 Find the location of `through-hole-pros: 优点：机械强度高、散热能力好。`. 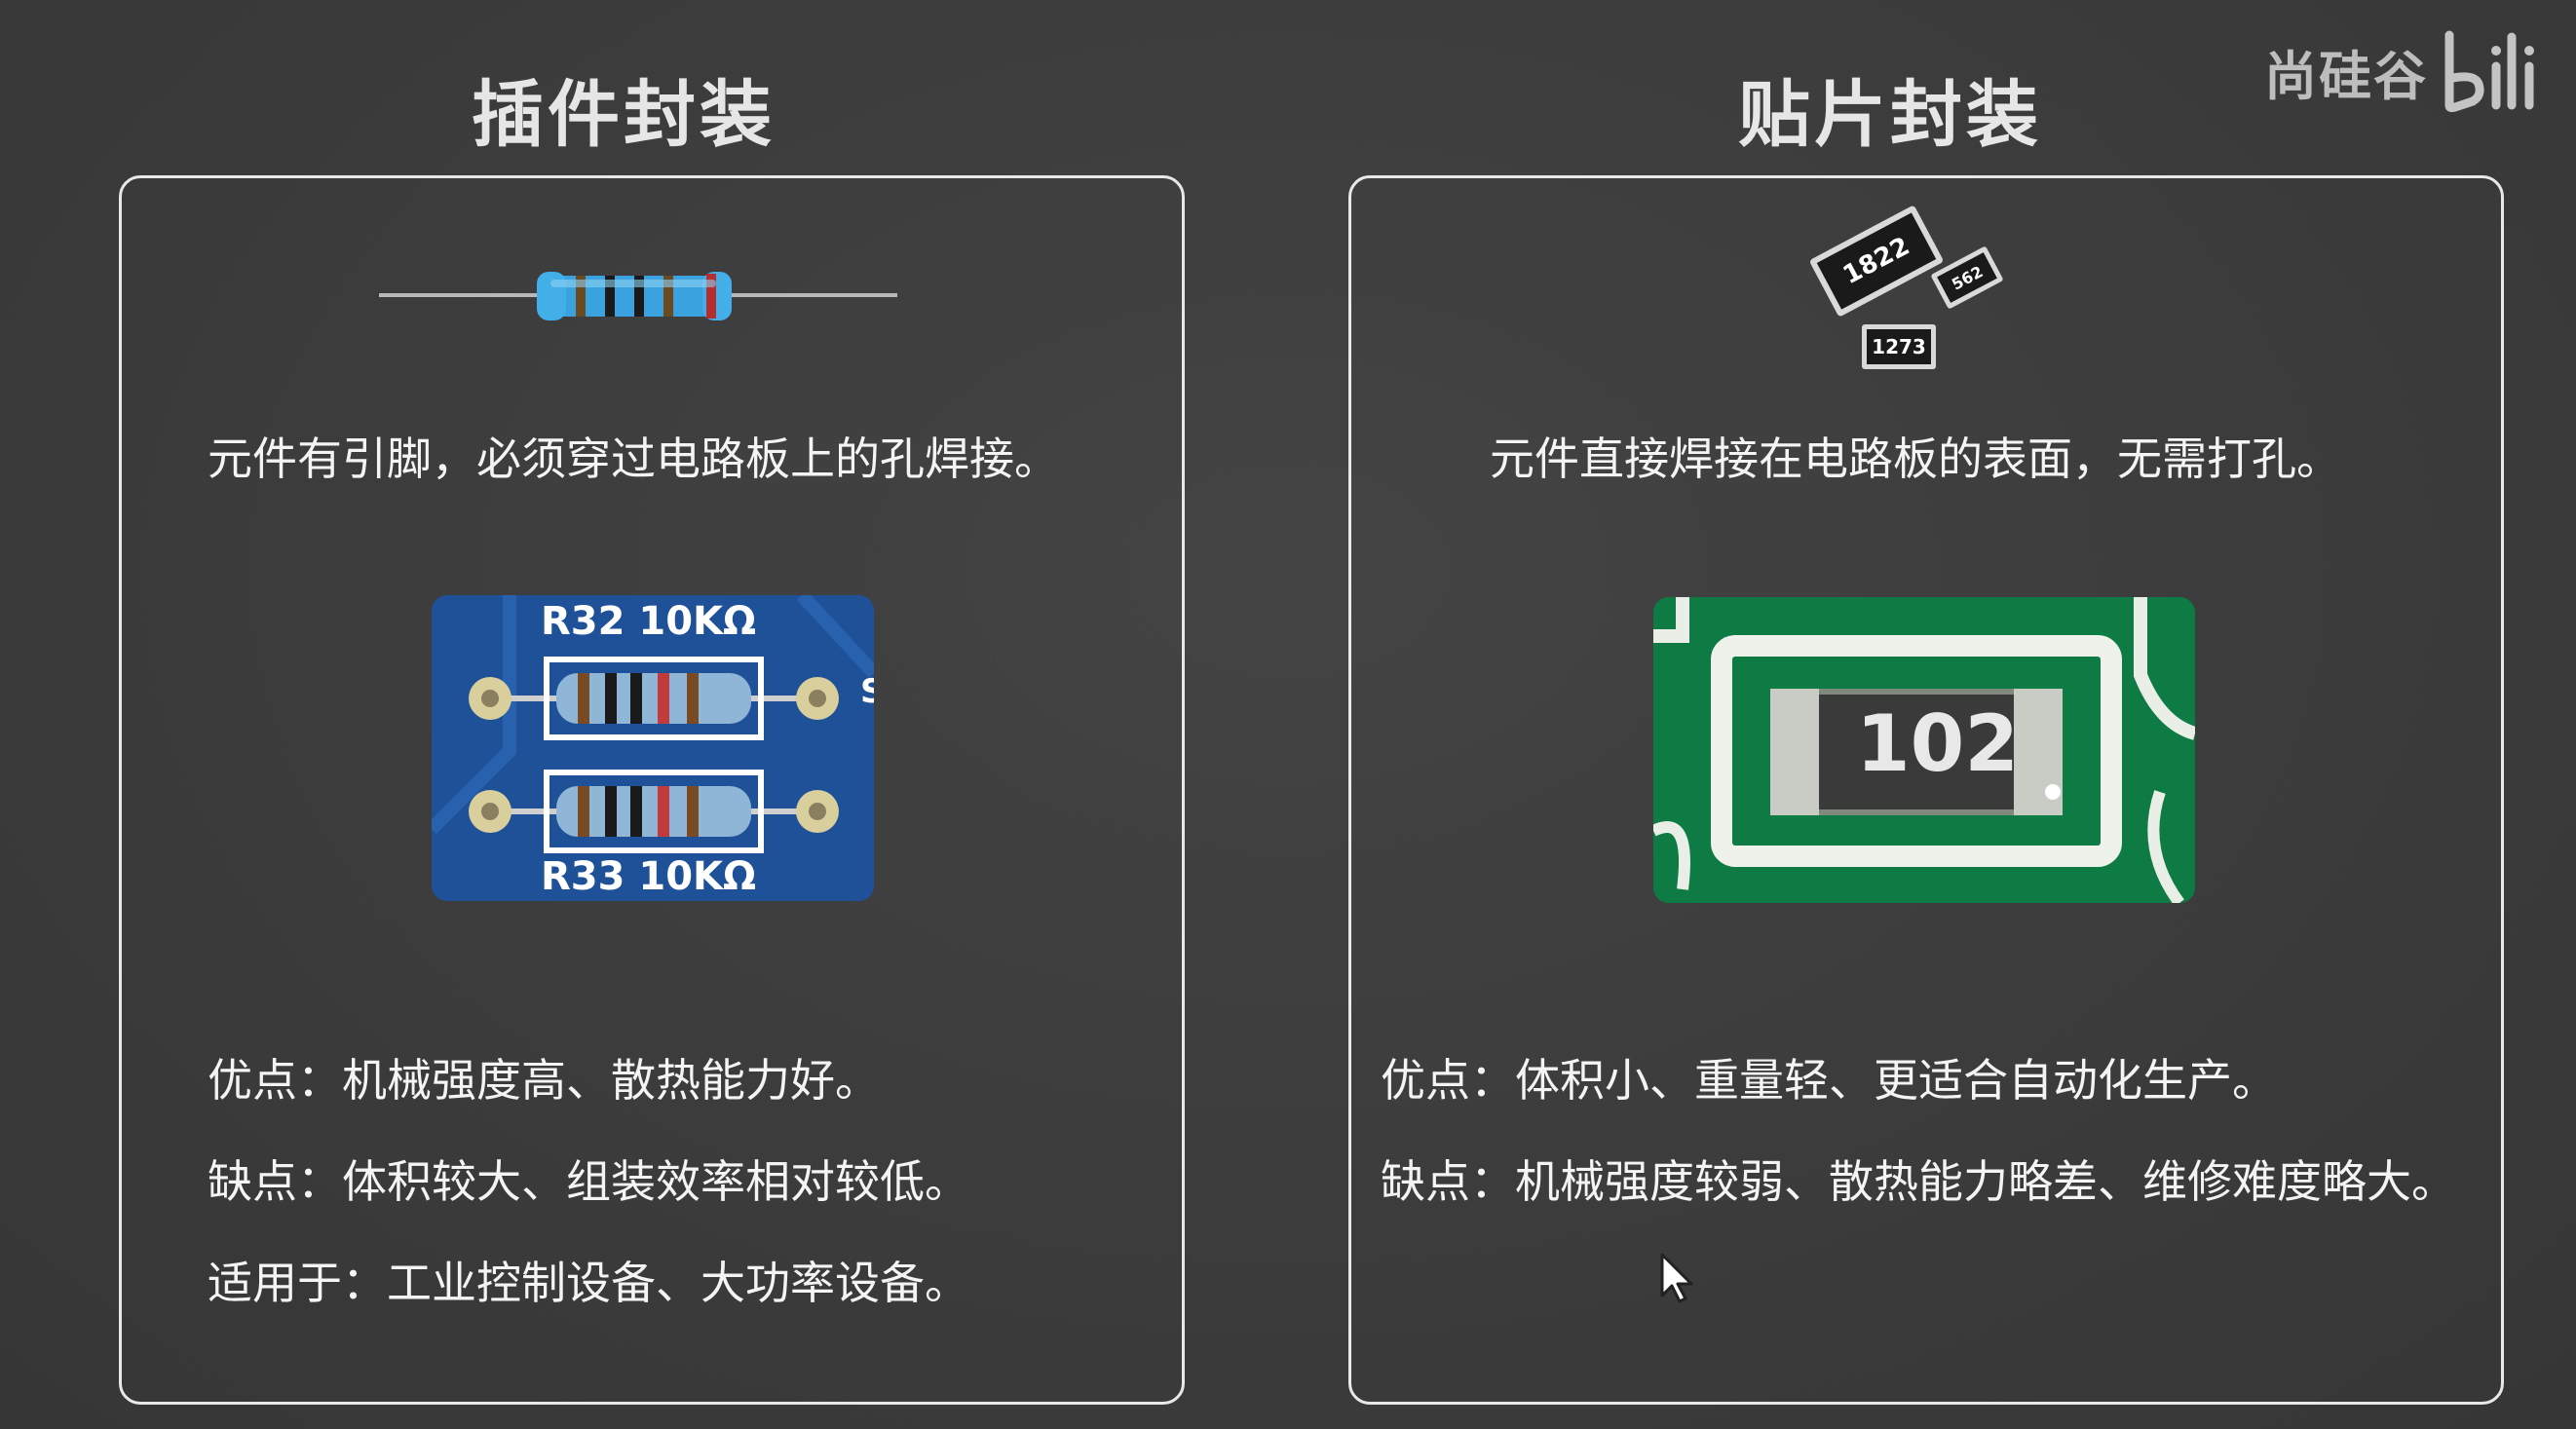

through-hole-pros: 优点：机械强度高、散热能力好。 is located at coordinates (544, 1081).